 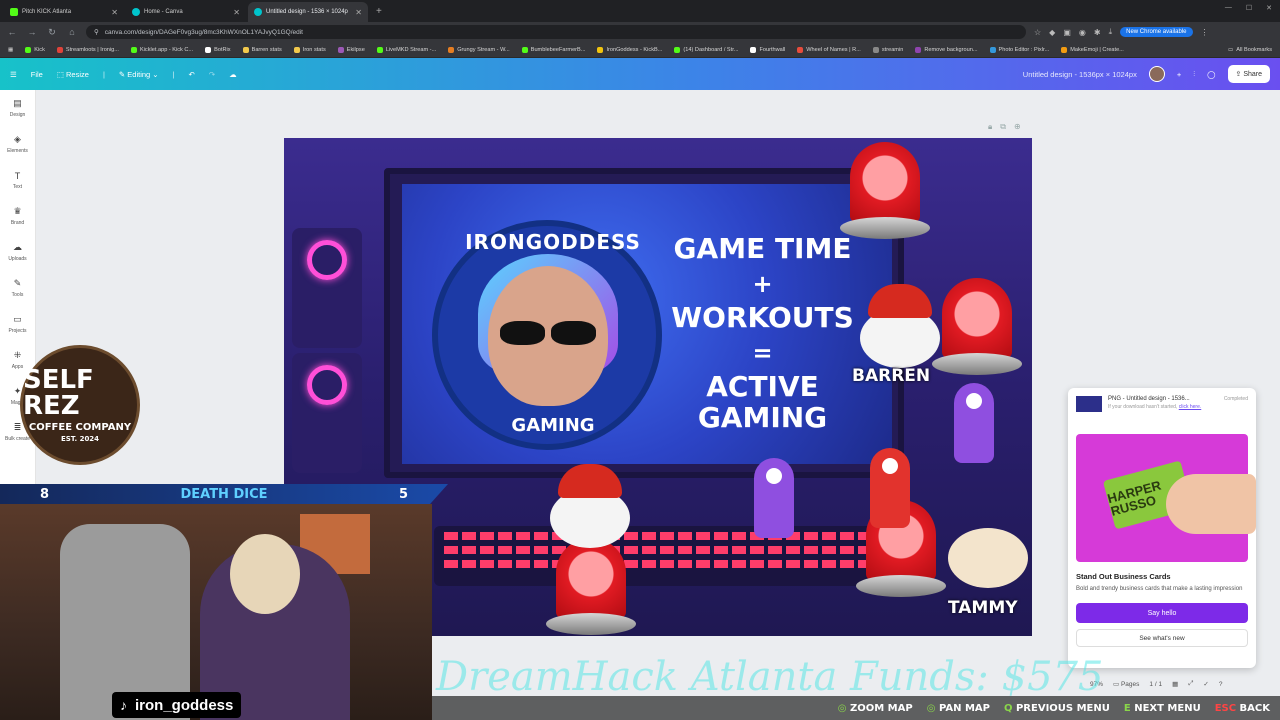 What do you see at coordinates (96, 32) in the screenshot?
I see `site-info-icon: ⚲` at bounding box center [96, 32].